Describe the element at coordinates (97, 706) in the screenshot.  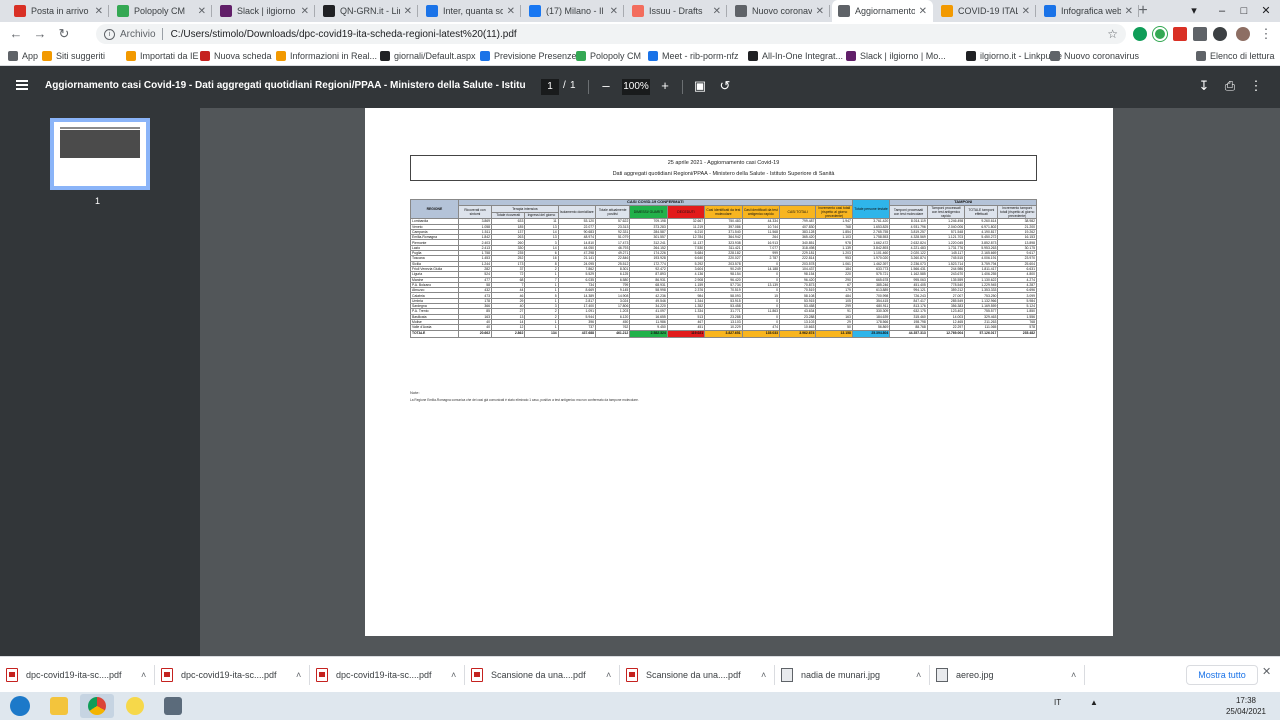
I see `taskbar-chrome` at that location.